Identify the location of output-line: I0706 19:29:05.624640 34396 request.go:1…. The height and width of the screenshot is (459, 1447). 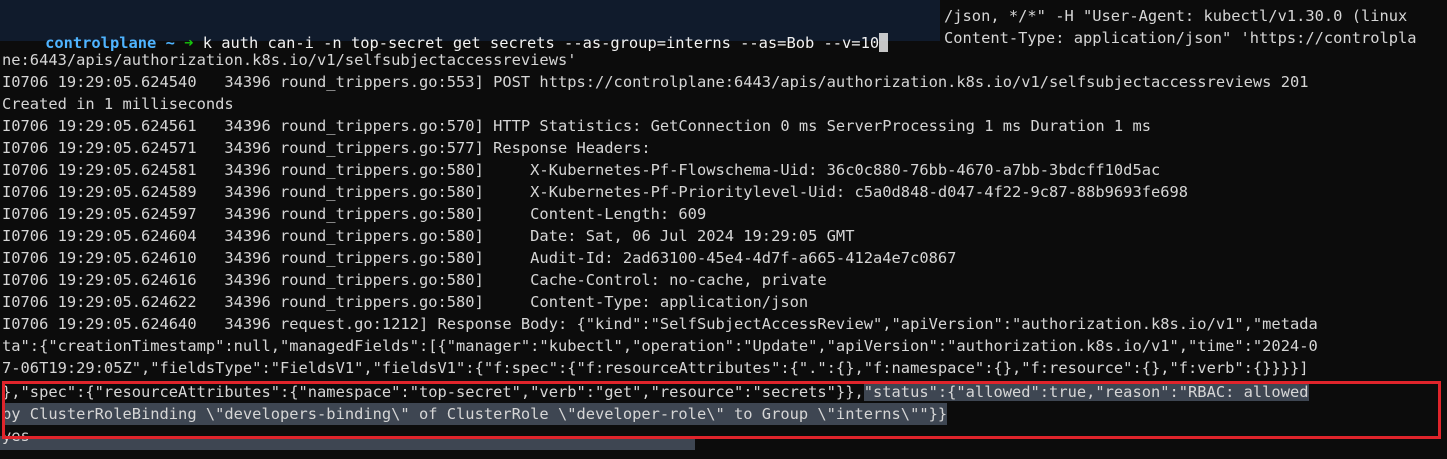
(660, 324).